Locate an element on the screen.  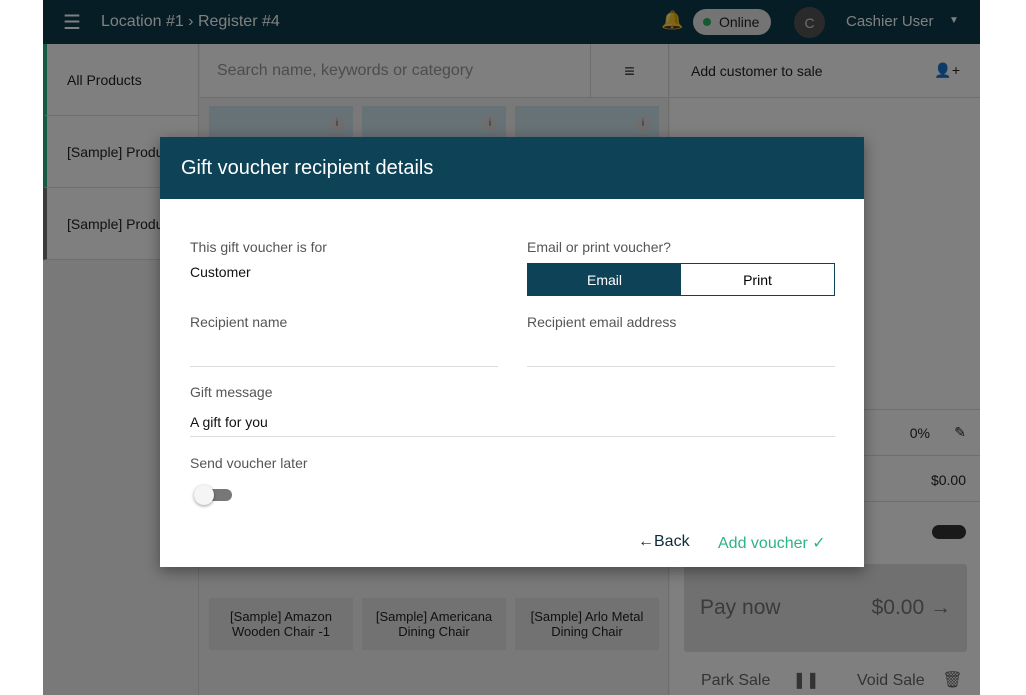
print-option: Print is located at coordinates (757, 279).